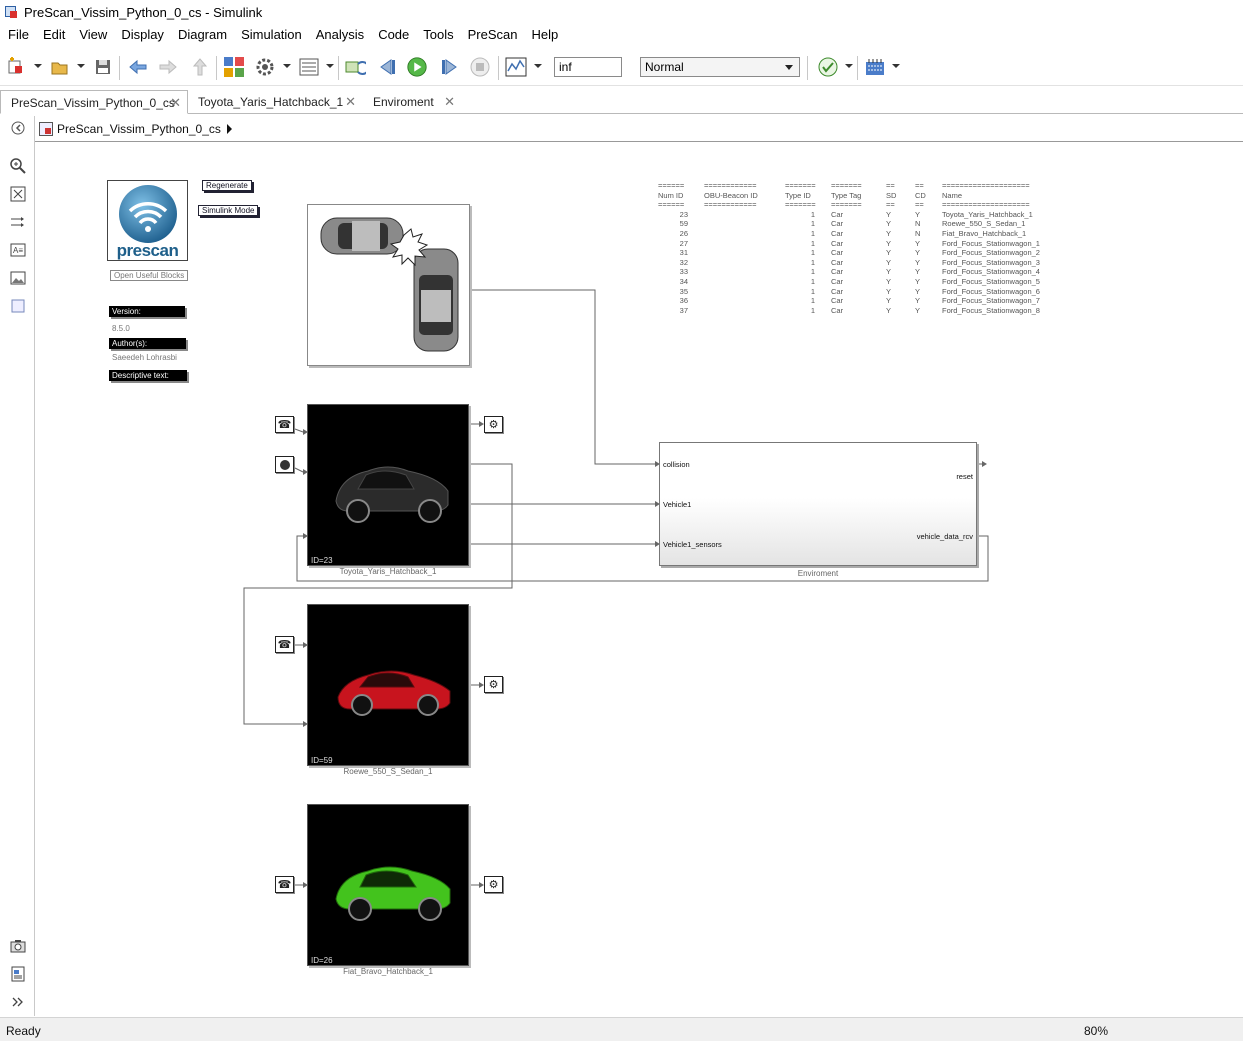 This screenshot has width=1243, height=1041. I want to click on annotation-icon: A≡, so click(18, 250).